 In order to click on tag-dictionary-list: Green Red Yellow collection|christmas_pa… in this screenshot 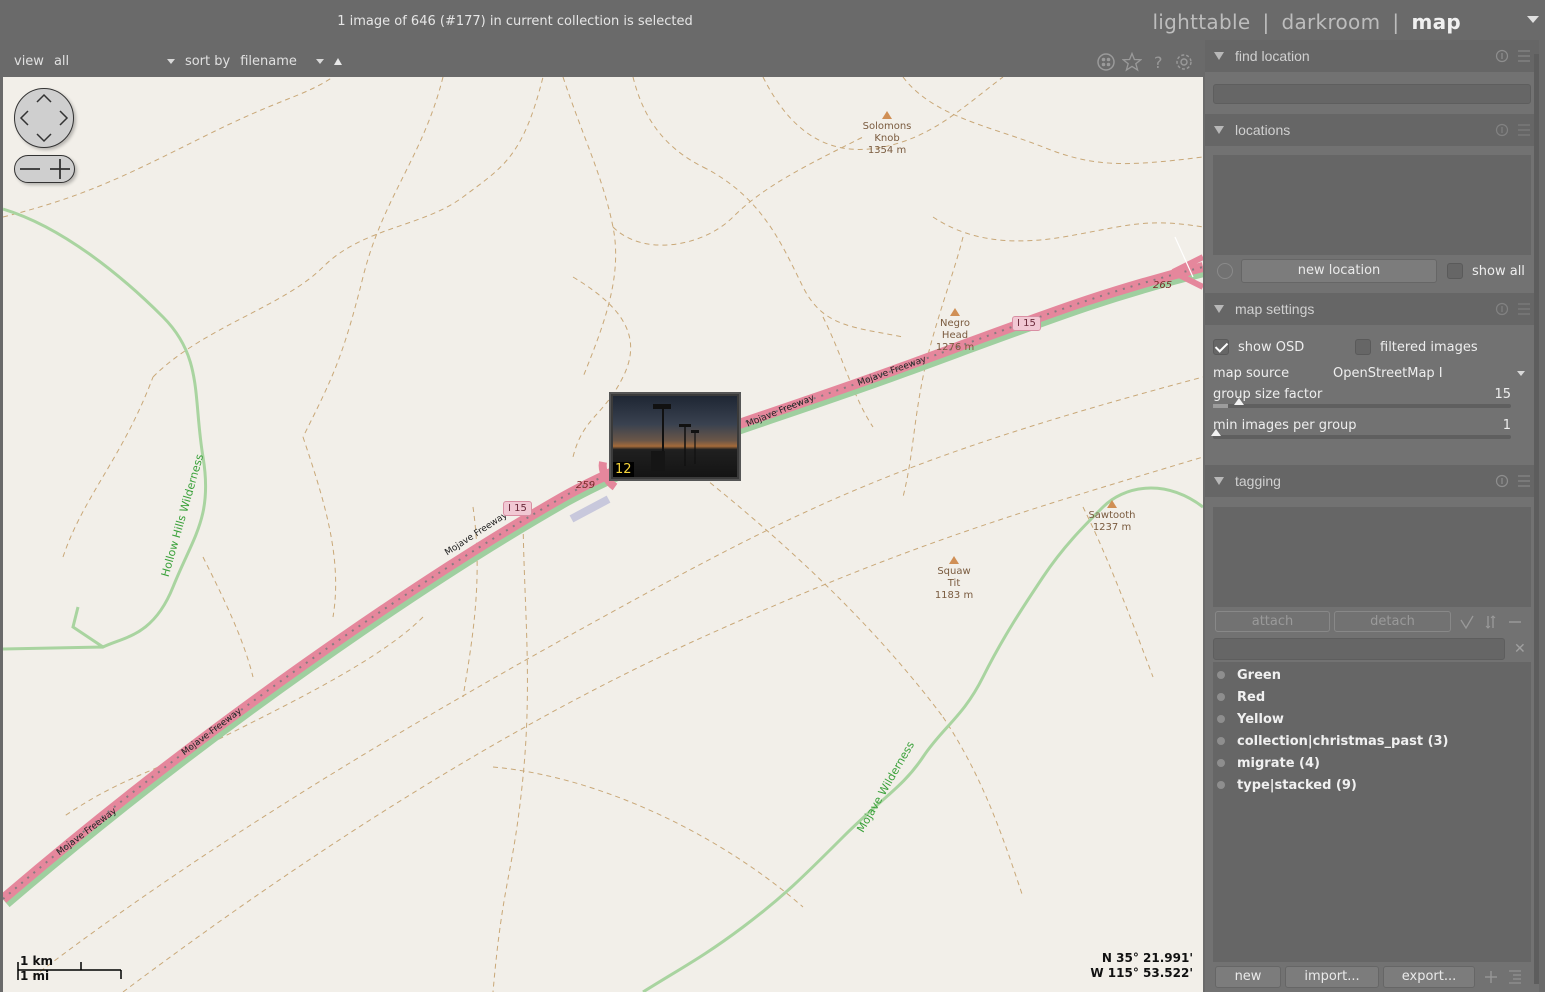, I will do `click(1372, 812)`.